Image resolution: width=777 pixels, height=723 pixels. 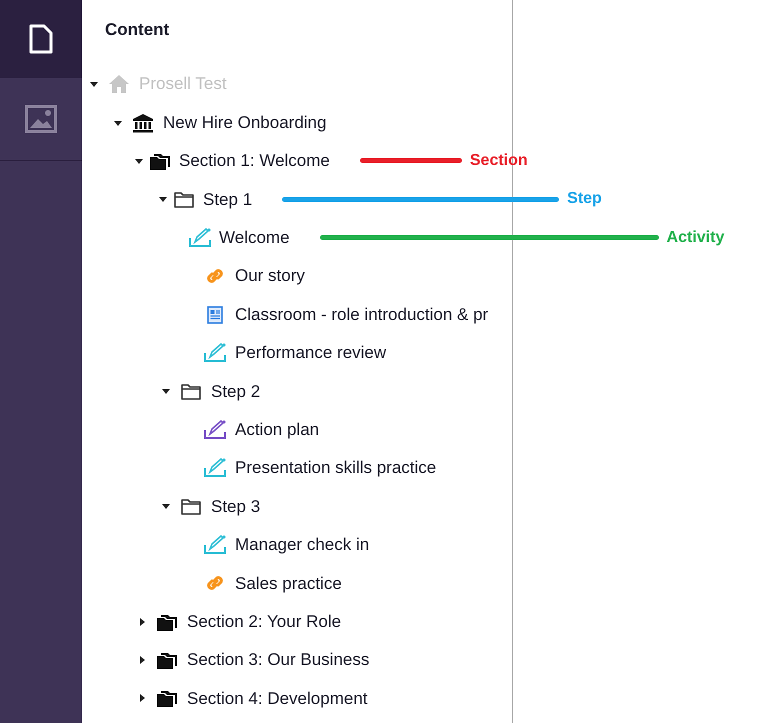 I want to click on bank-building-icon, so click(x=143, y=122).